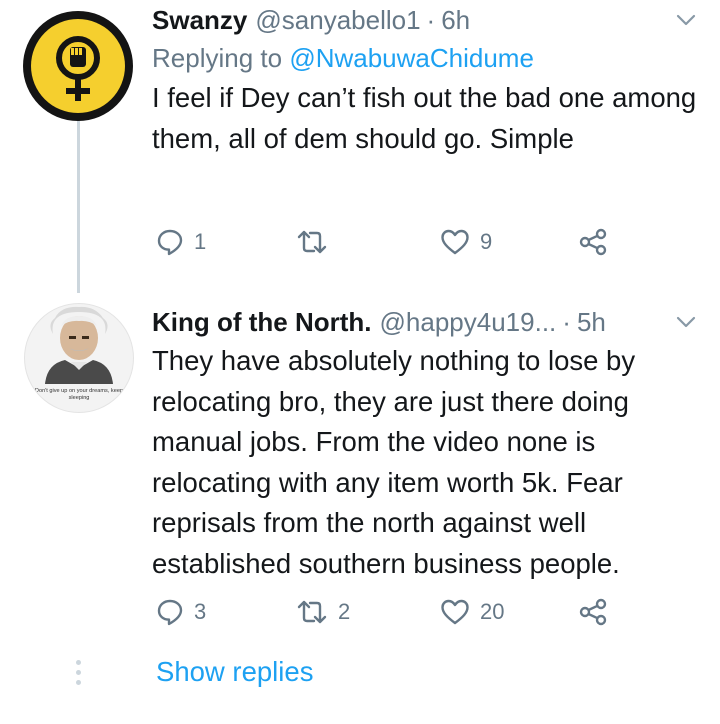 The width and height of the screenshot is (720, 724). I want to click on show-replies-link: Show replies, so click(234, 672).